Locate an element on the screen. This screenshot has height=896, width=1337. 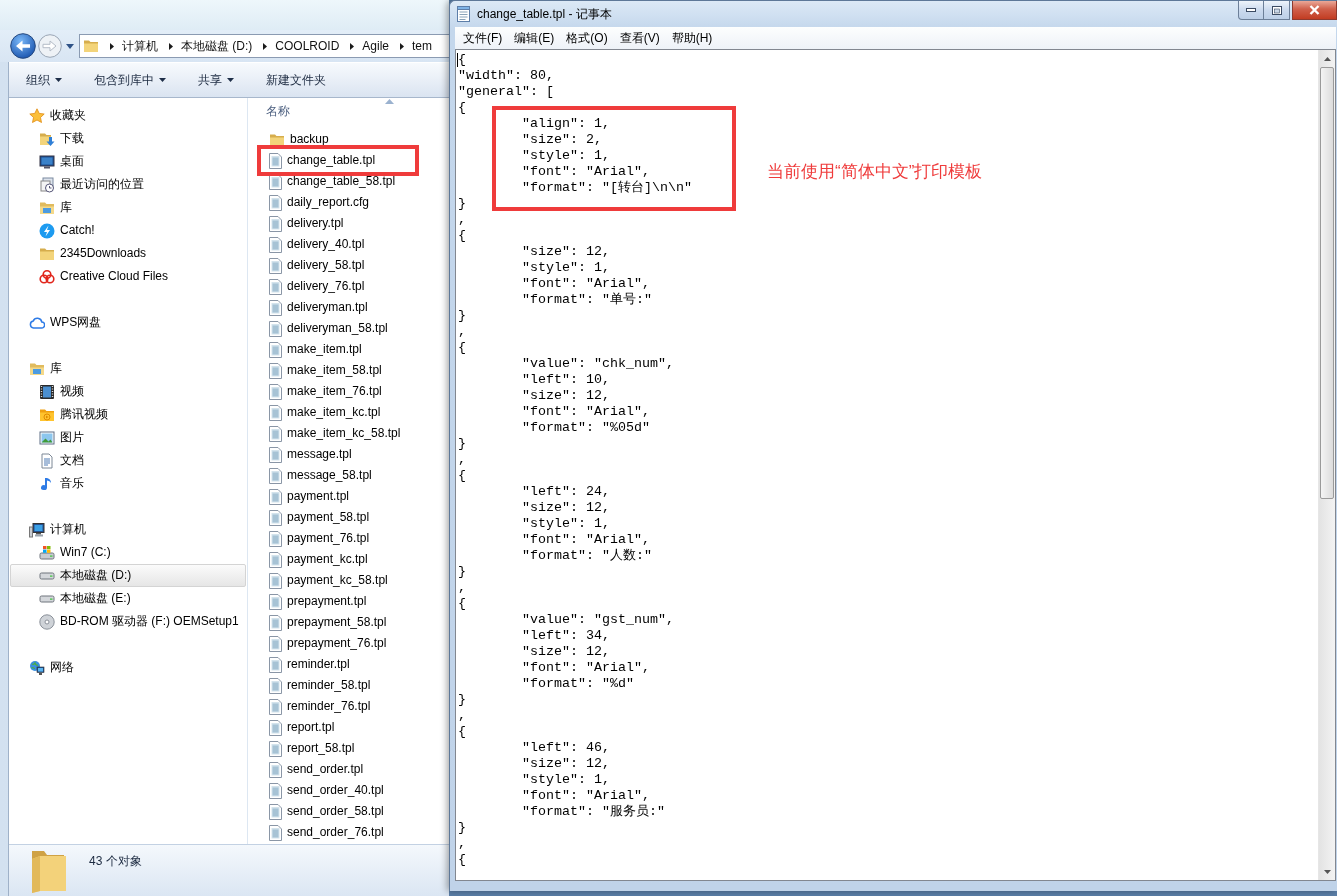
code-line: "value": "chk_num", is located at coordinates (597, 364).